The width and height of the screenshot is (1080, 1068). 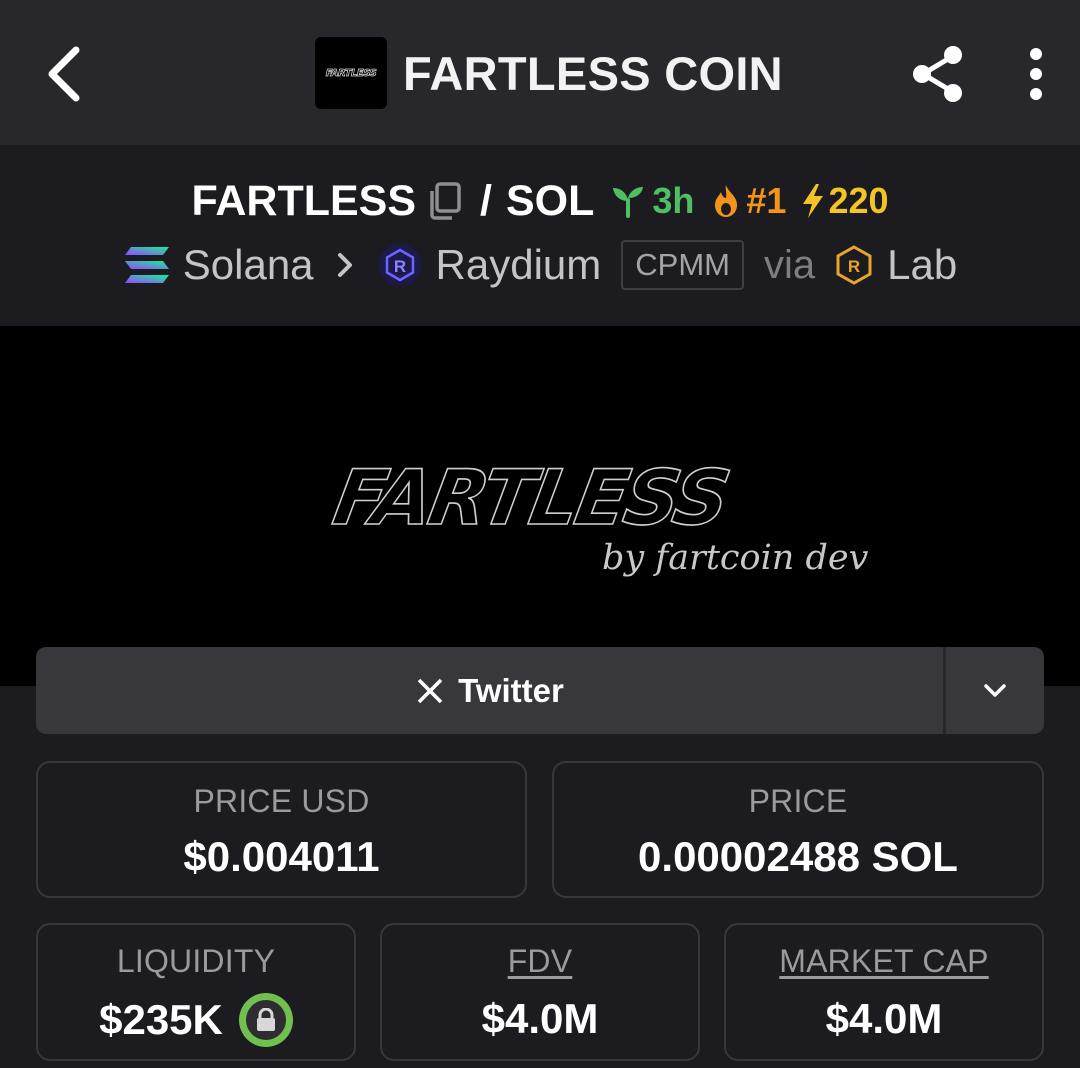 What do you see at coordinates (196, 961) in the screenshot?
I see `liquidity-label: LIQUIDITY` at bounding box center [196, 961].